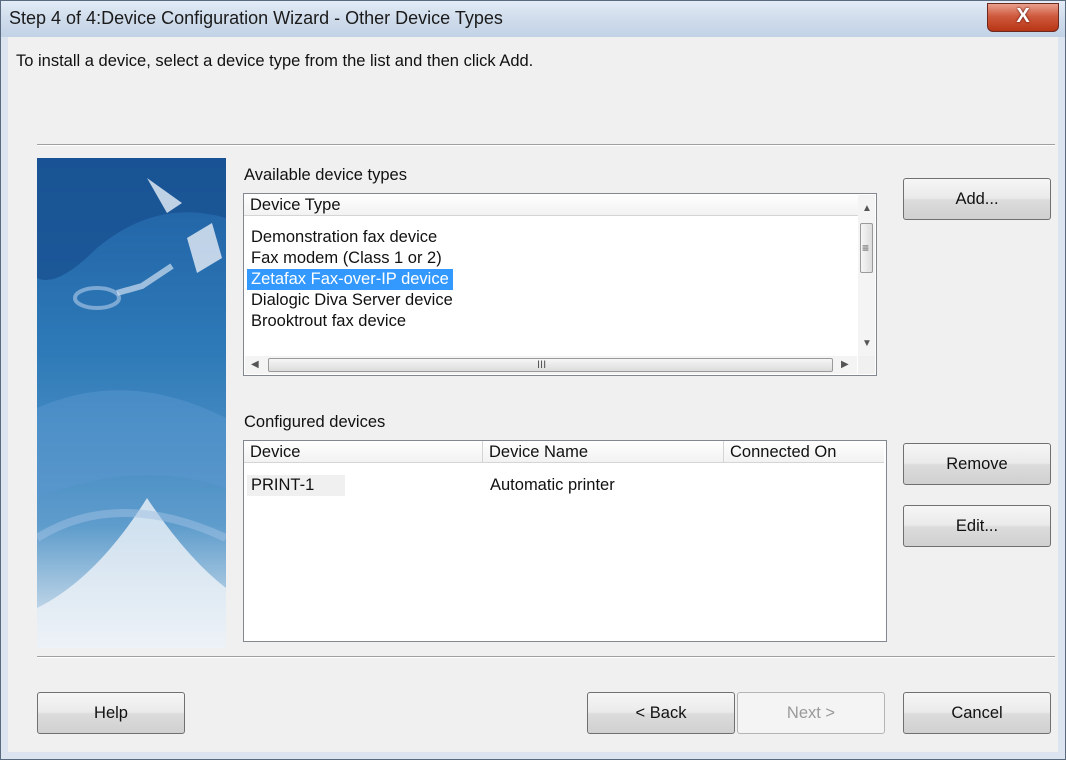  I want to click on column-header-connected-on: Connected On, so click(804, 452).